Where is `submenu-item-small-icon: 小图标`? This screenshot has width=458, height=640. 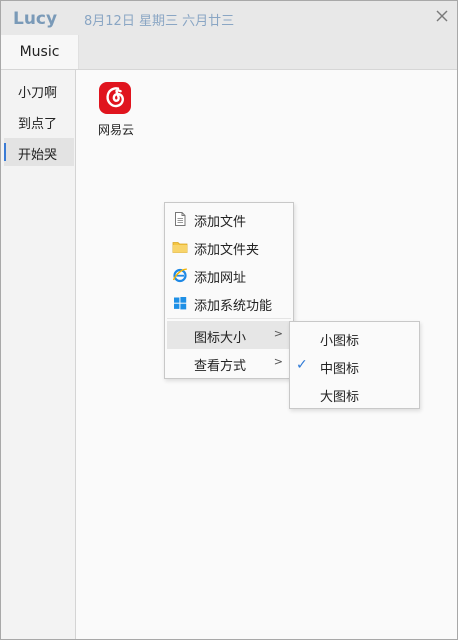 submenu-item-small-icon: 小图标 is located at coordinates (354, 338).